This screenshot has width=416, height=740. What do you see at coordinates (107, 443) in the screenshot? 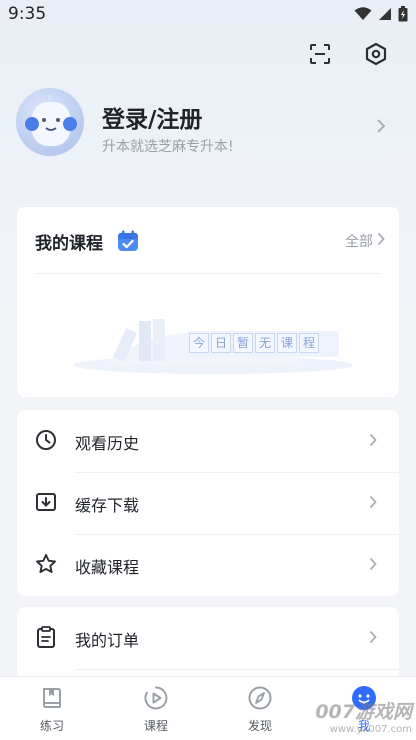
I see `menu-item-label: 观看历史` at bounding box center [107, 443].